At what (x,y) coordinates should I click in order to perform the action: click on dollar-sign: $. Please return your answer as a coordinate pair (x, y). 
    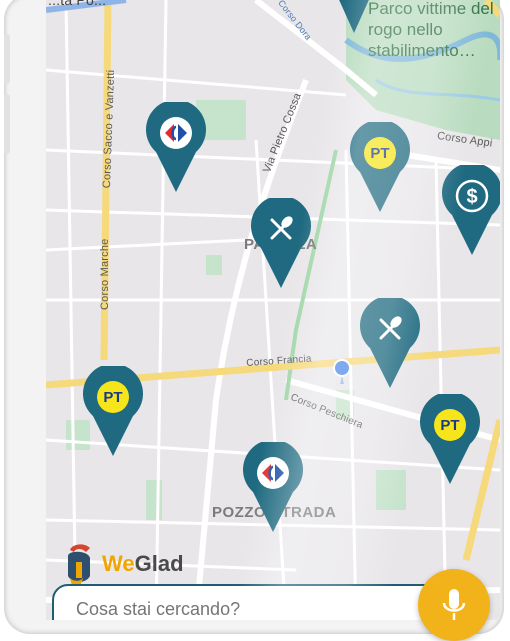
    Looking at the image, I should click on (471, 197).